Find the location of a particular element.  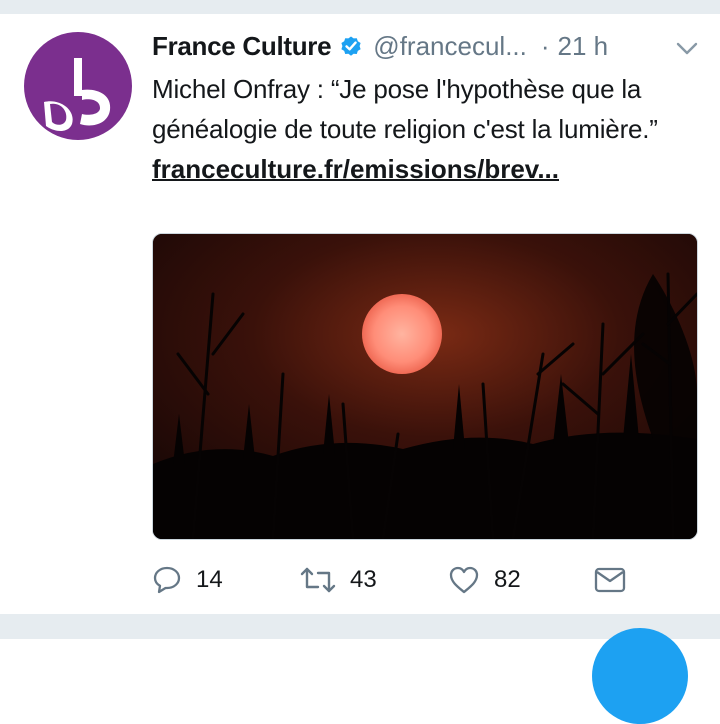

retweet-icon is located at coordinates (318, 580).